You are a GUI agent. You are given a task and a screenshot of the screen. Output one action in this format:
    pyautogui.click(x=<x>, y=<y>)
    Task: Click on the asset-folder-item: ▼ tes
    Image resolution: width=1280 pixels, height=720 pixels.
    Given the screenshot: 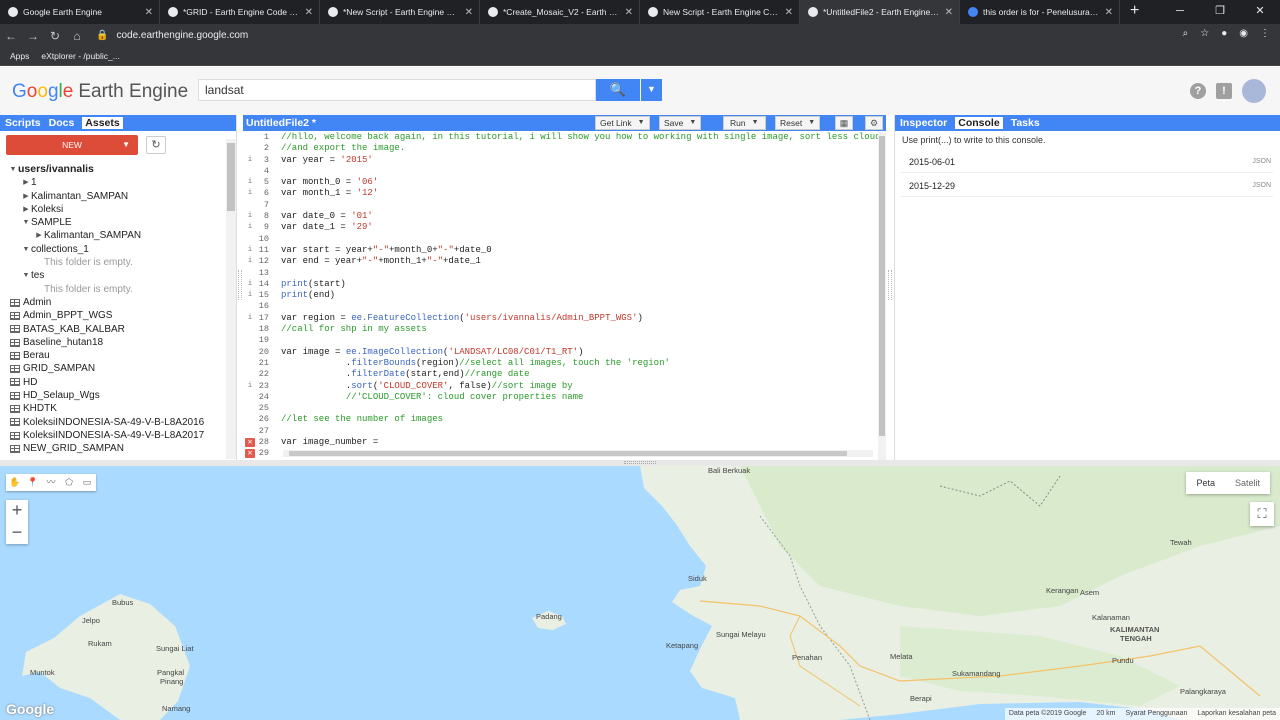 What is the action you would take?
    pyautogui.click(x=113, y=275)
    